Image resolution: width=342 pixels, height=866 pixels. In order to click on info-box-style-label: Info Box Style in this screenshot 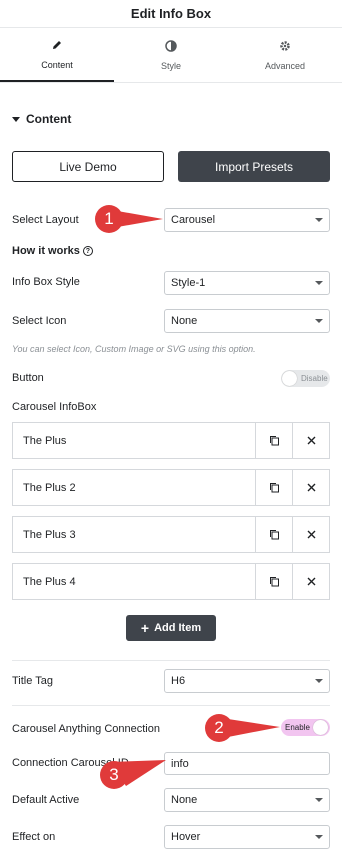, I will do `click(46, 282)`.